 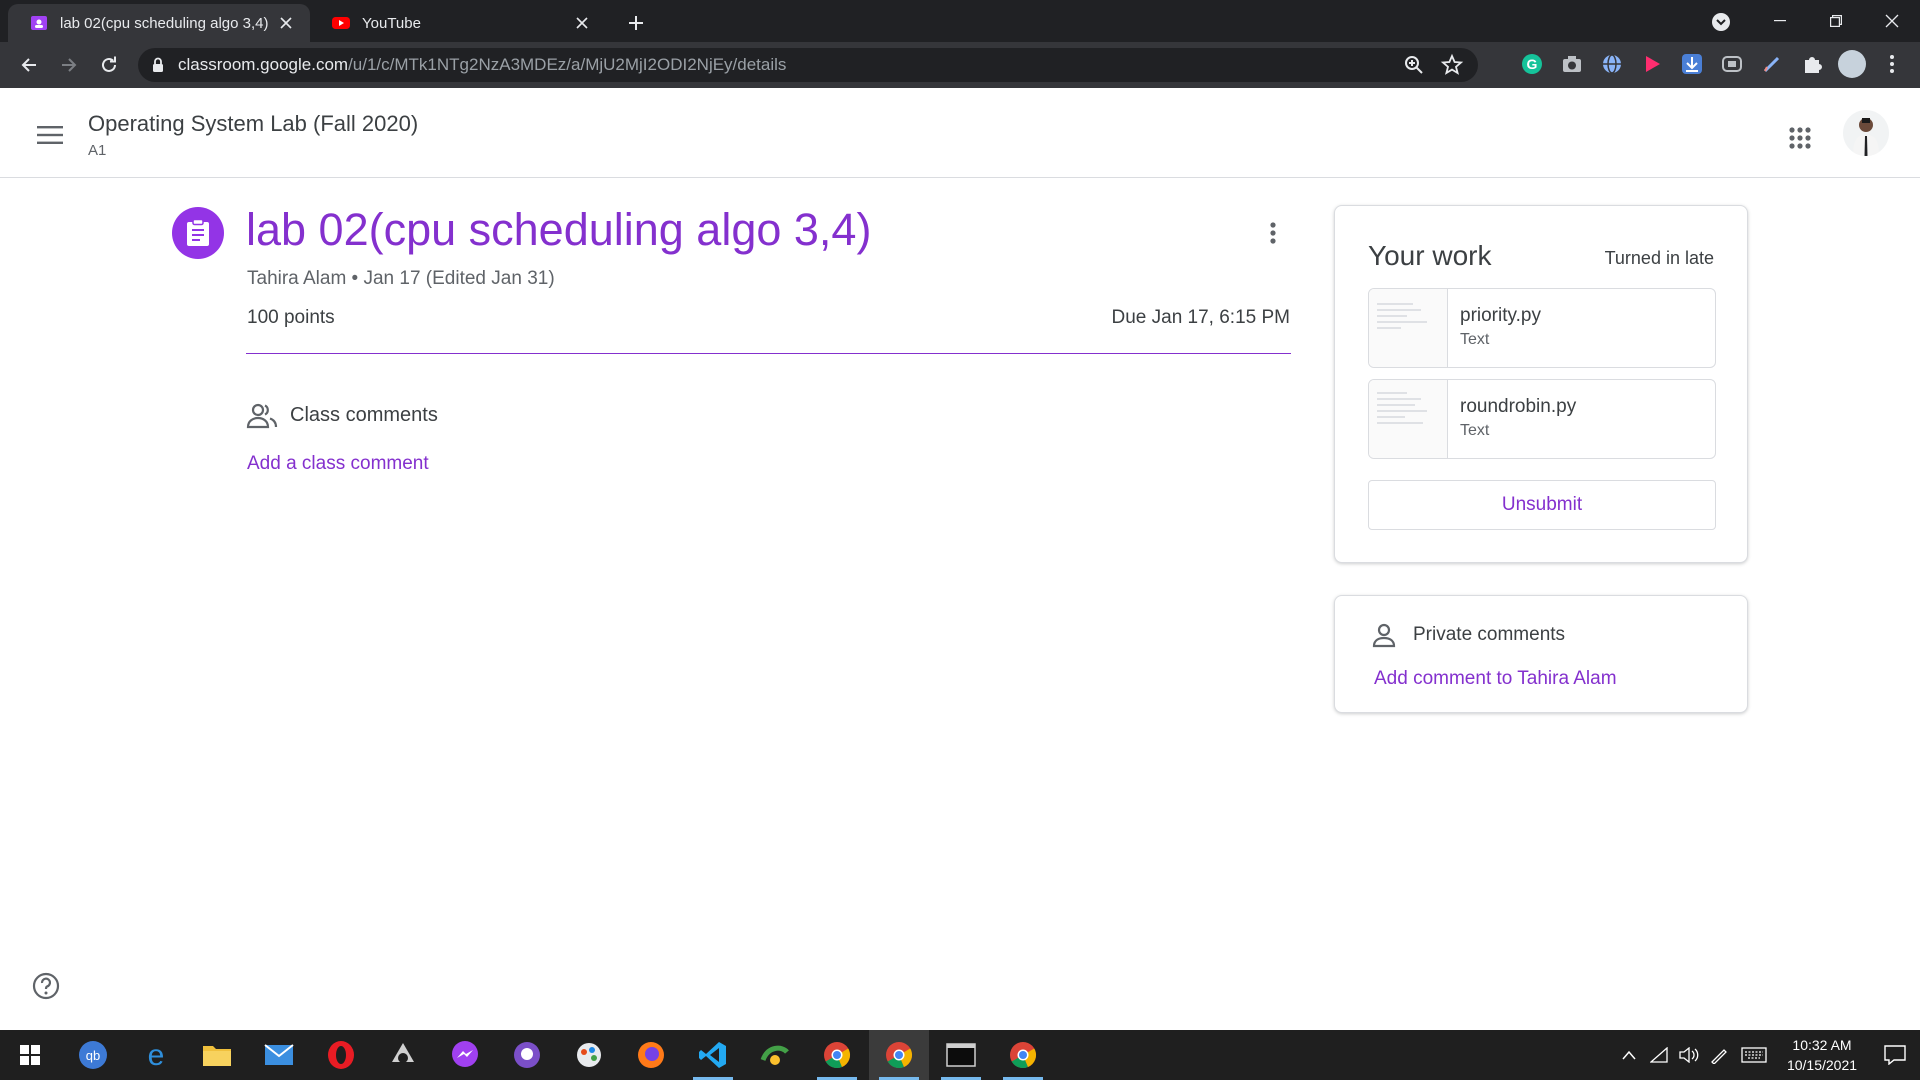 What do you see at coordinates (775, 1055) in the screenshot?
I see `utility-icon` at bounding box center [775, 1055].